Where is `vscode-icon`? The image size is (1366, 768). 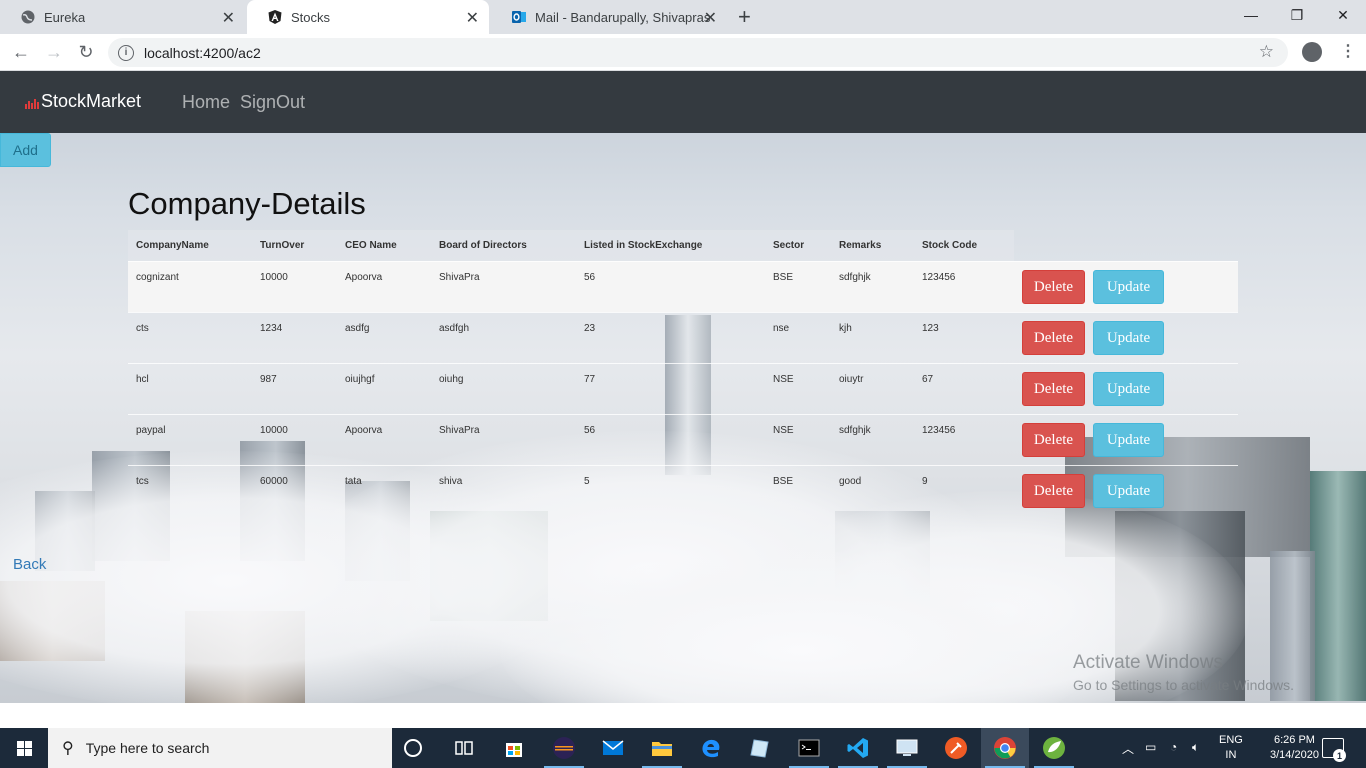
vscode-icon is located at coordinates (858, 752).